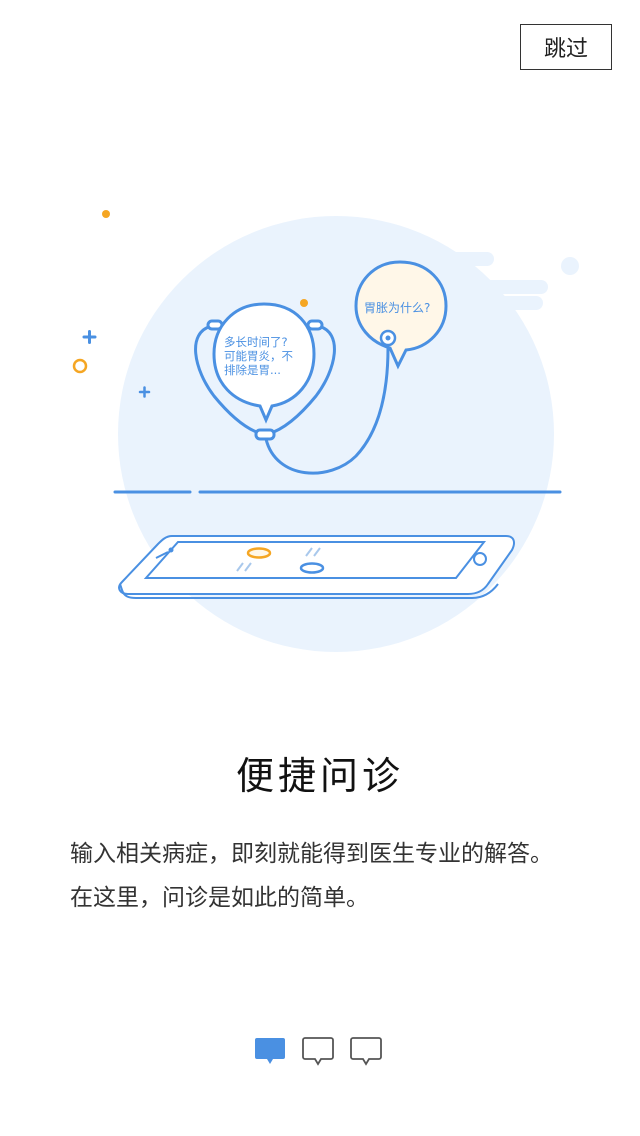 This screenshot has width=640, height=1136. I want to click on page-indicator, so click(320, 1053).